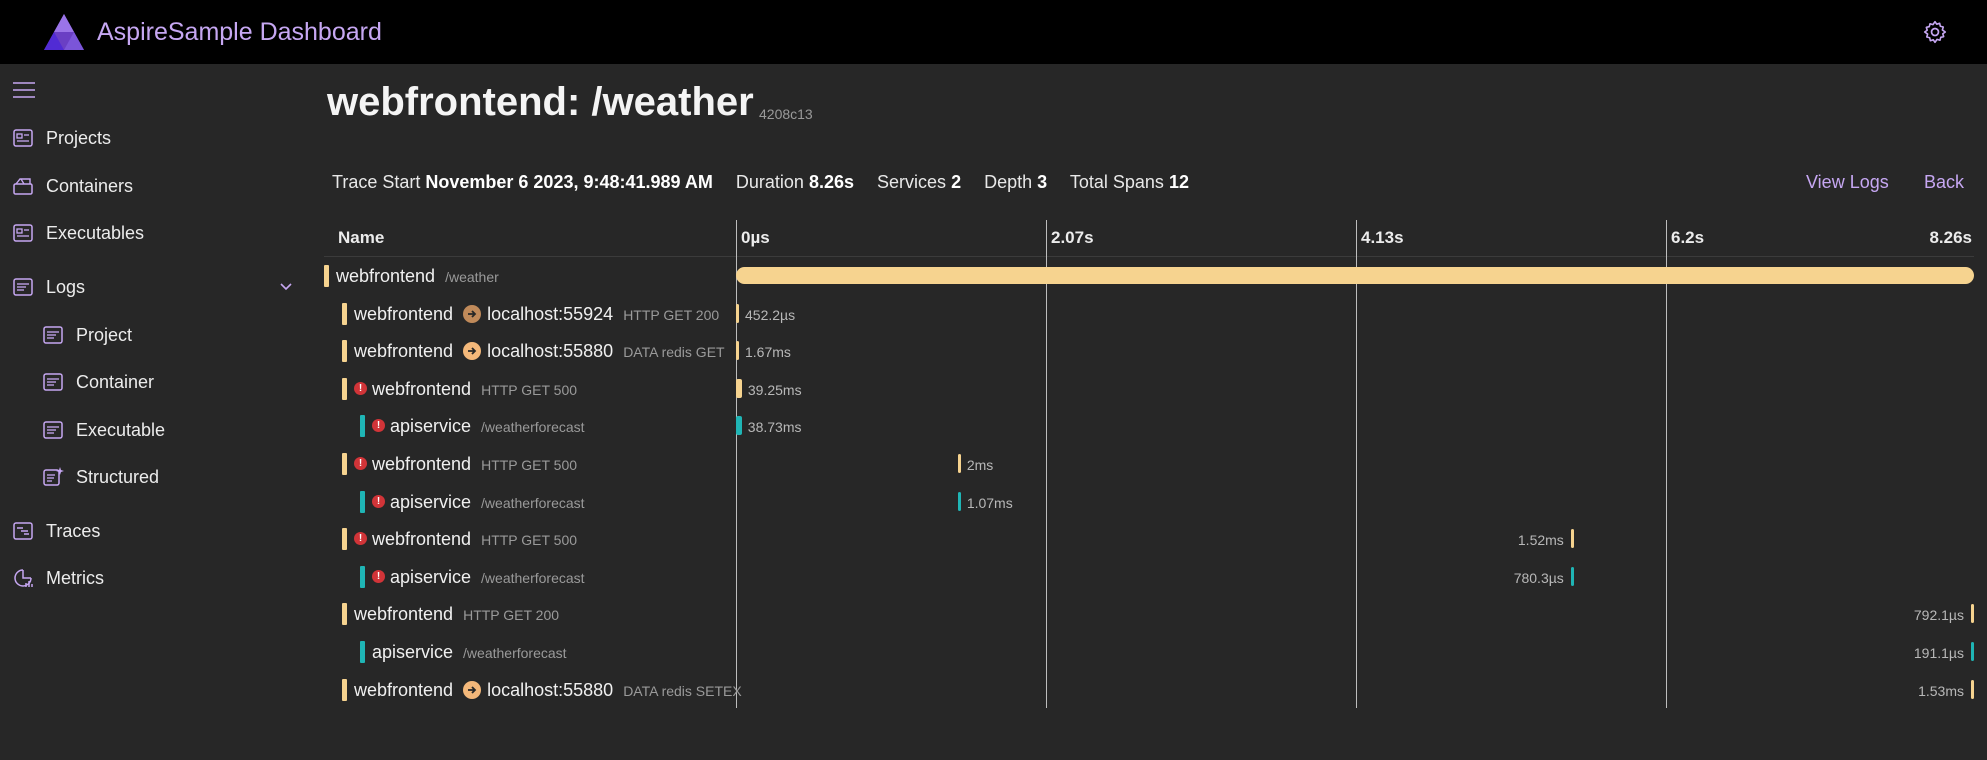 This screenshot has height=760, width=1987. I want to click on span-row: ! apiservice/weatherforecast 780.3µs, so click(1149, 576).